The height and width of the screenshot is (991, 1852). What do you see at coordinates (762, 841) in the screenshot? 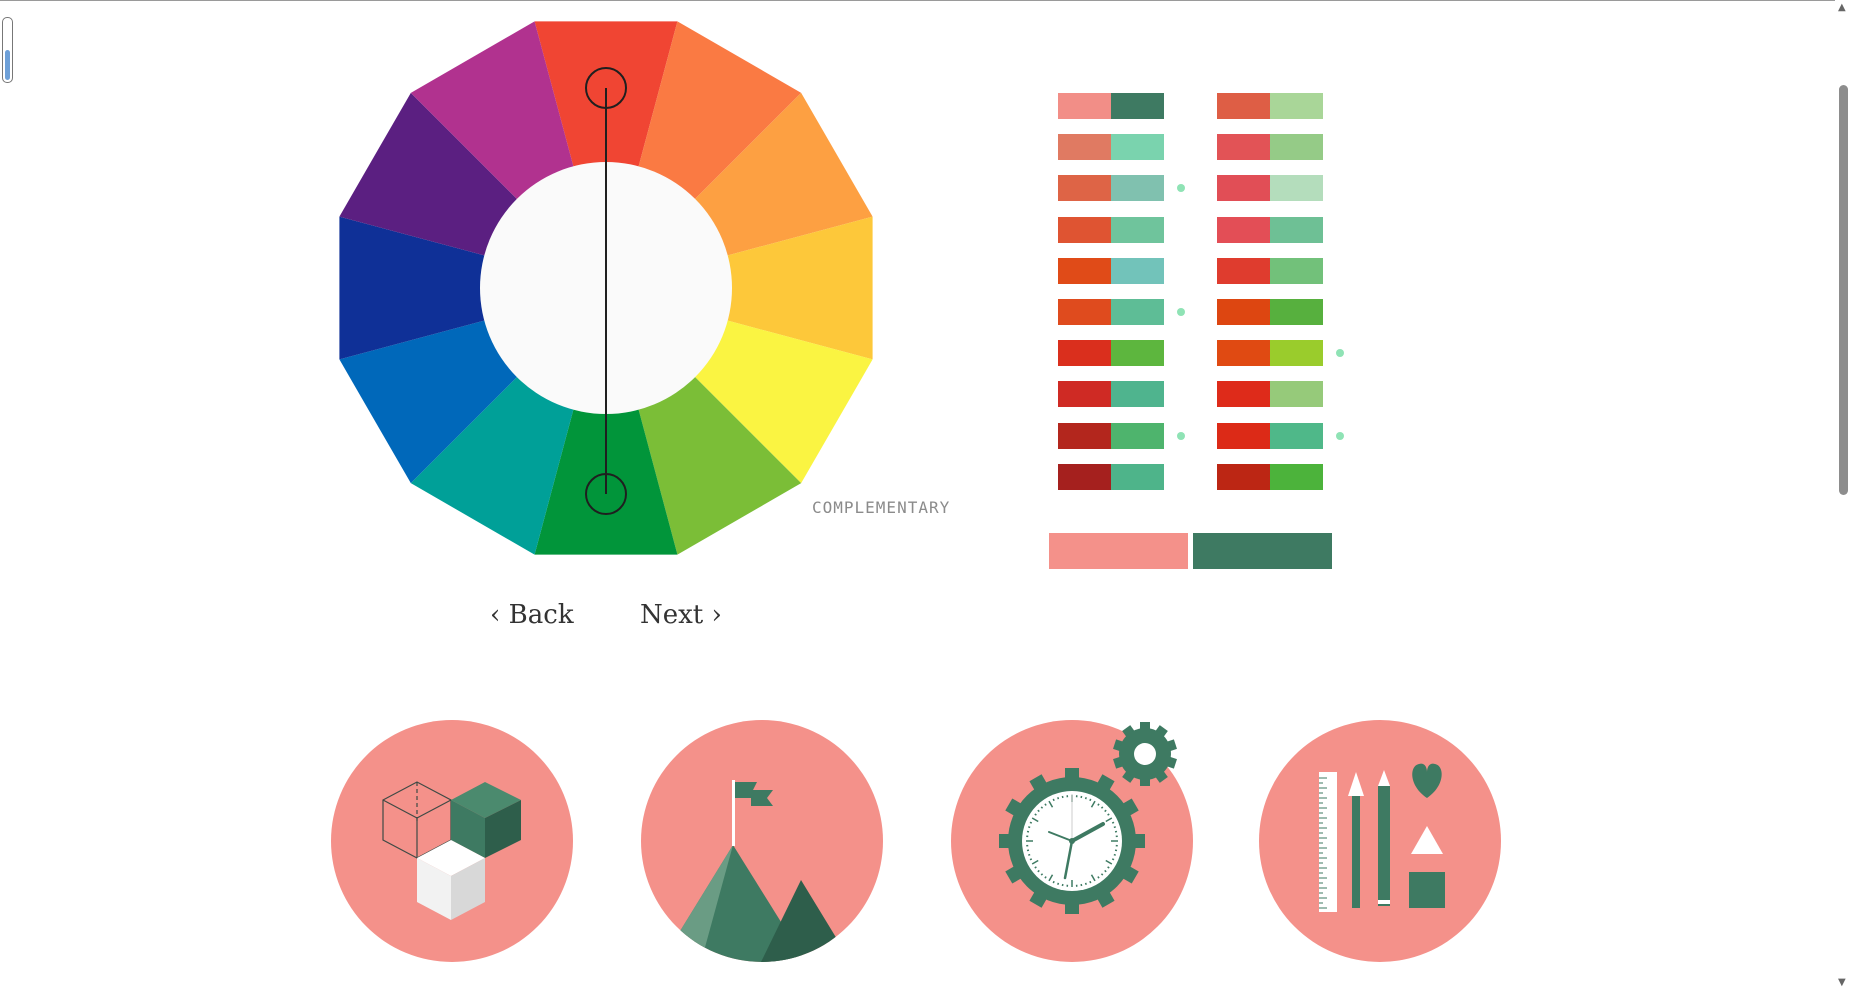
I see `mountain-flag-icon` at bounding box center [762, 841].